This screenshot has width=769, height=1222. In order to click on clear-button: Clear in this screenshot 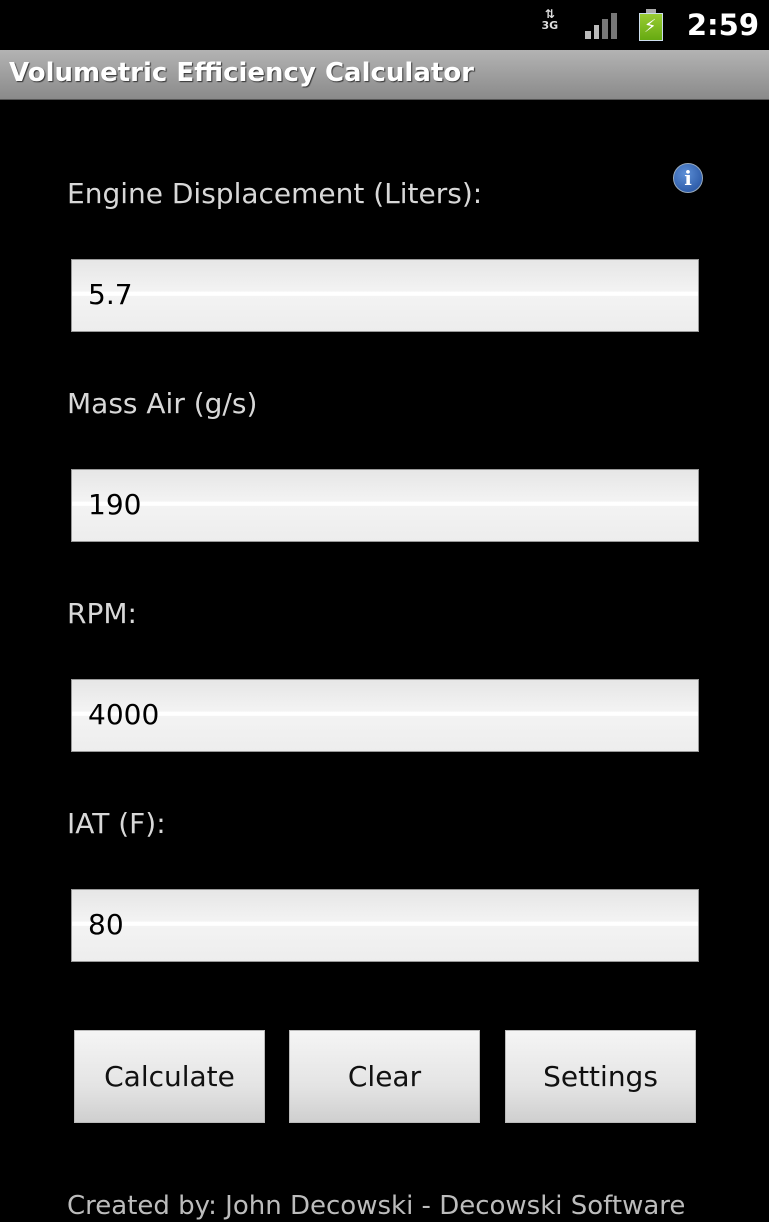, I will do `click(384, 1076)`.